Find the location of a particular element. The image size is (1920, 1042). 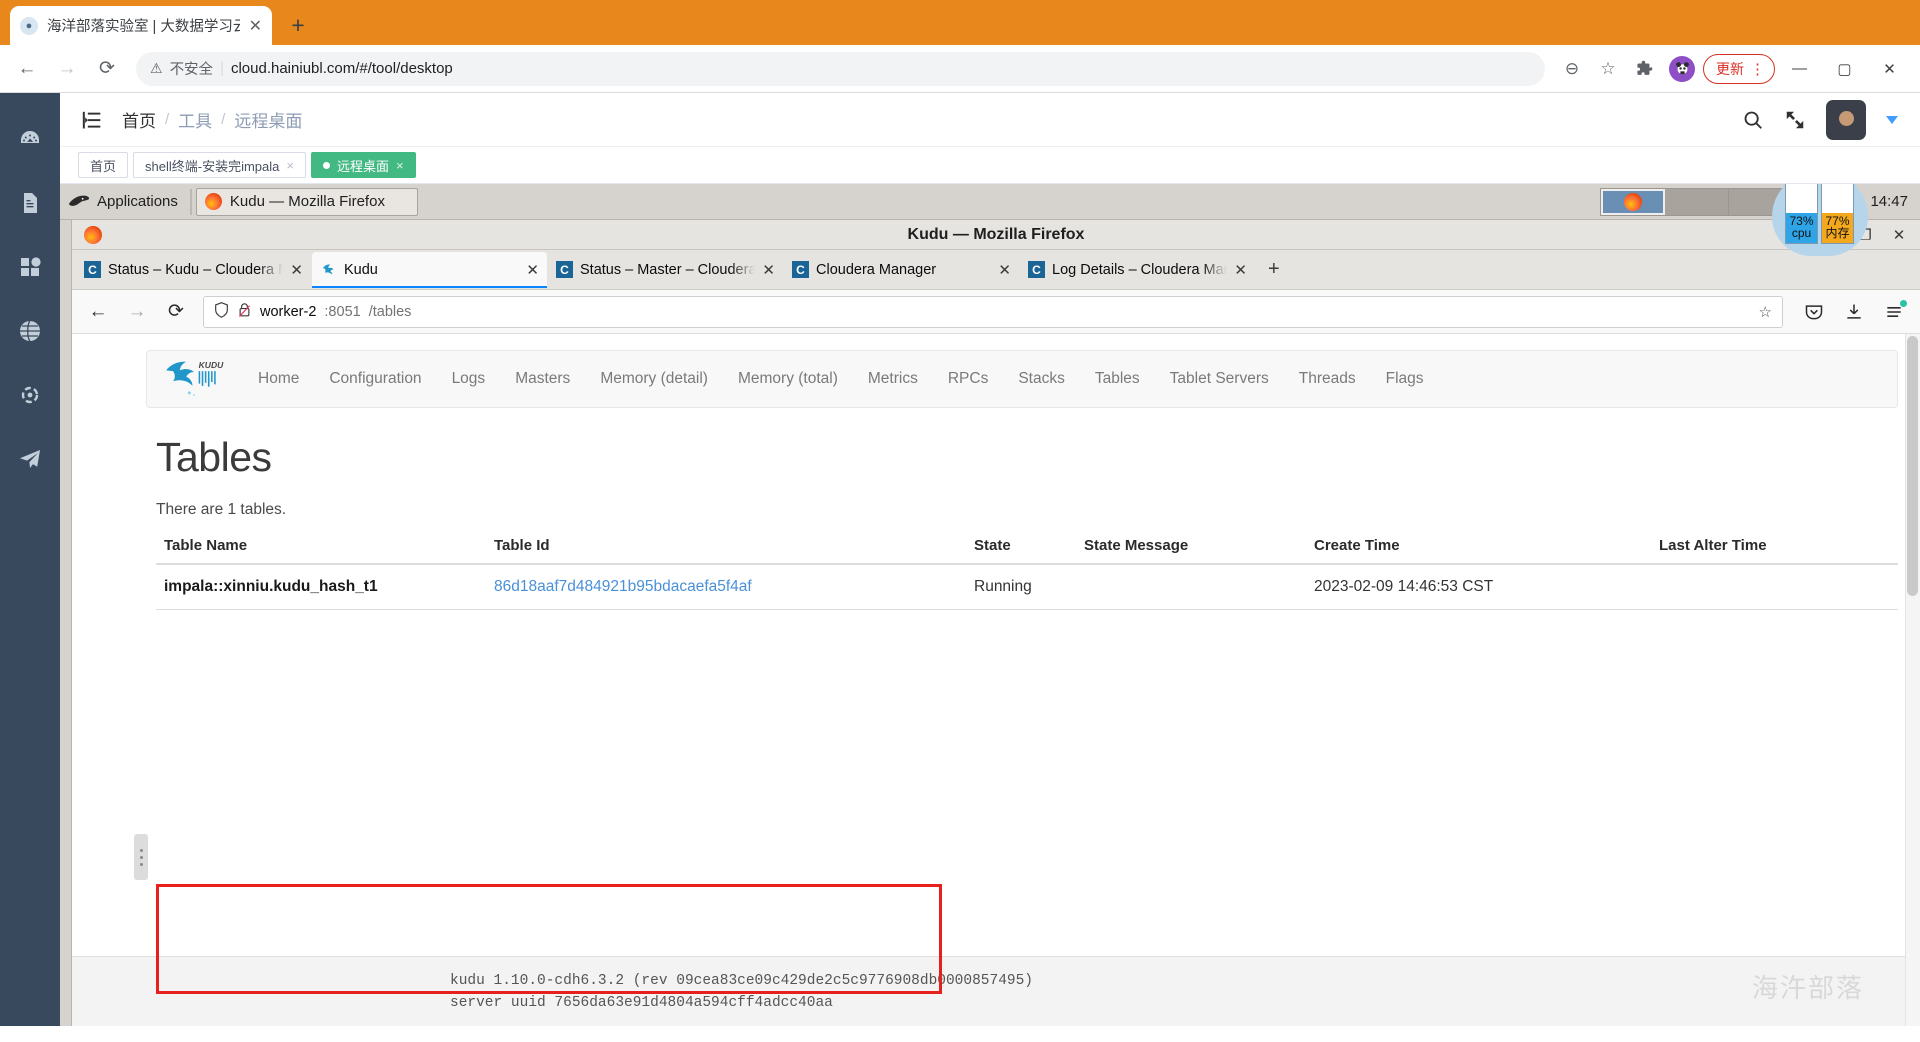

cell-state-message is located at coordinates (1191, 587).